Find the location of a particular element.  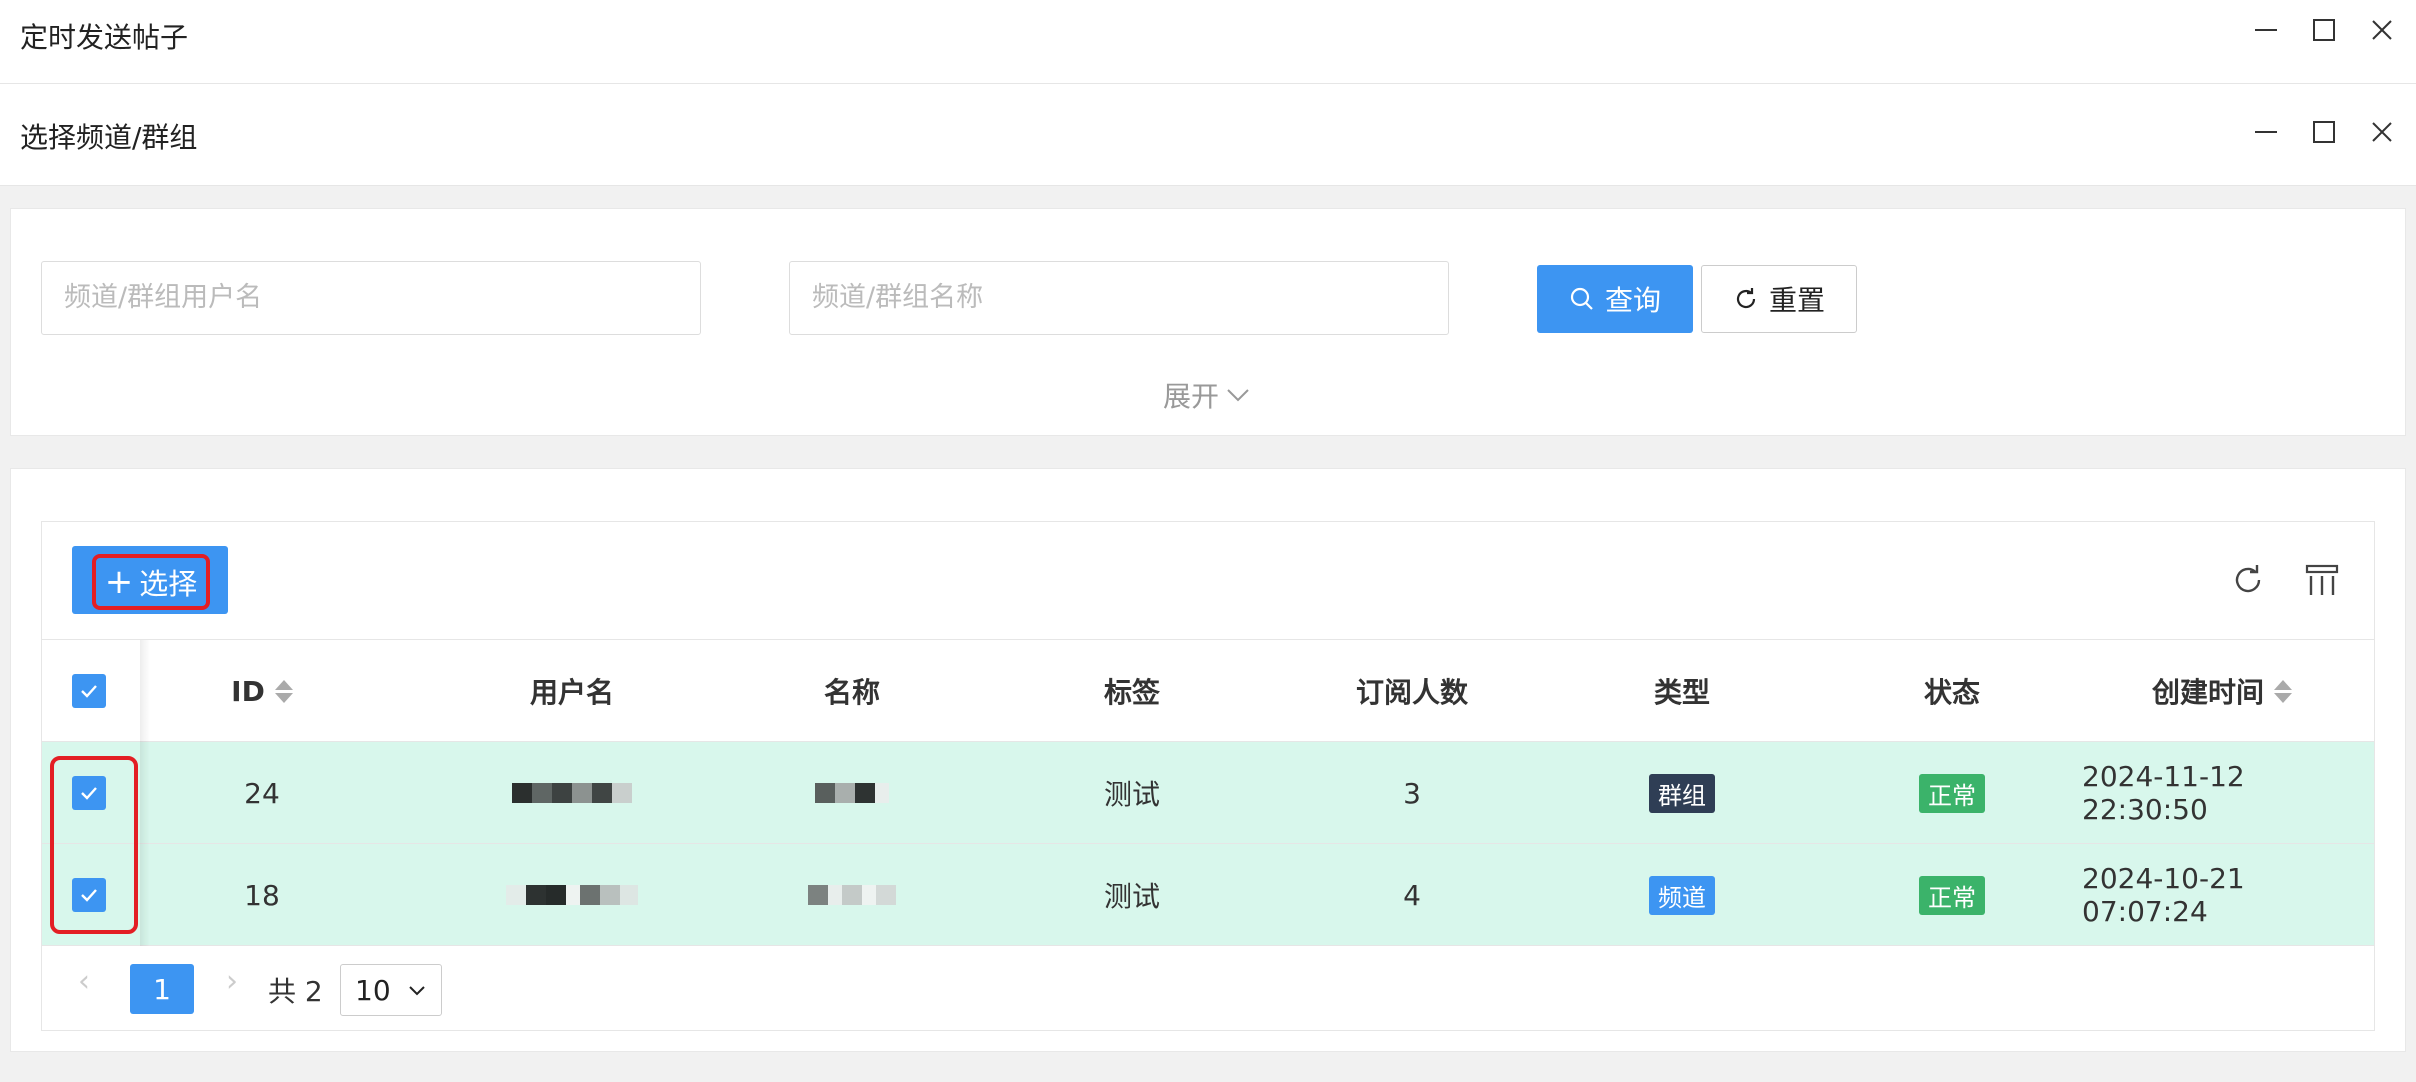

expand-toggle: 展开 is located at coordinates (1207, 395).